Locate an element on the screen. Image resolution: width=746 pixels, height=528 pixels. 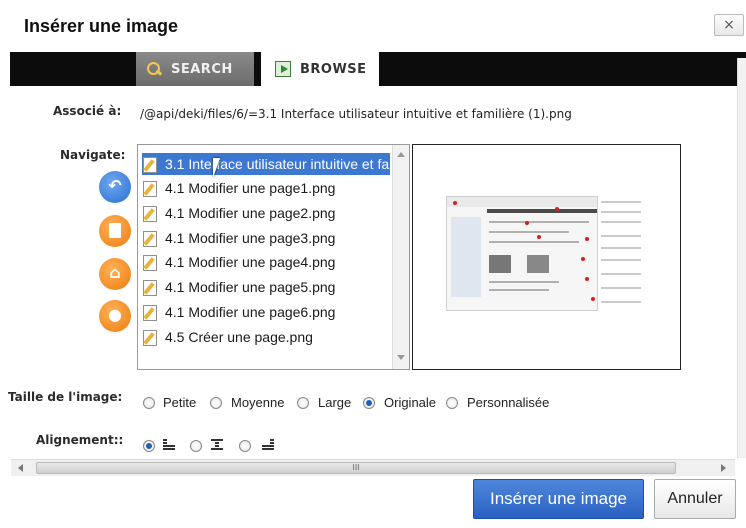
home-button: ⌂ is located at coordinates (115, 274).